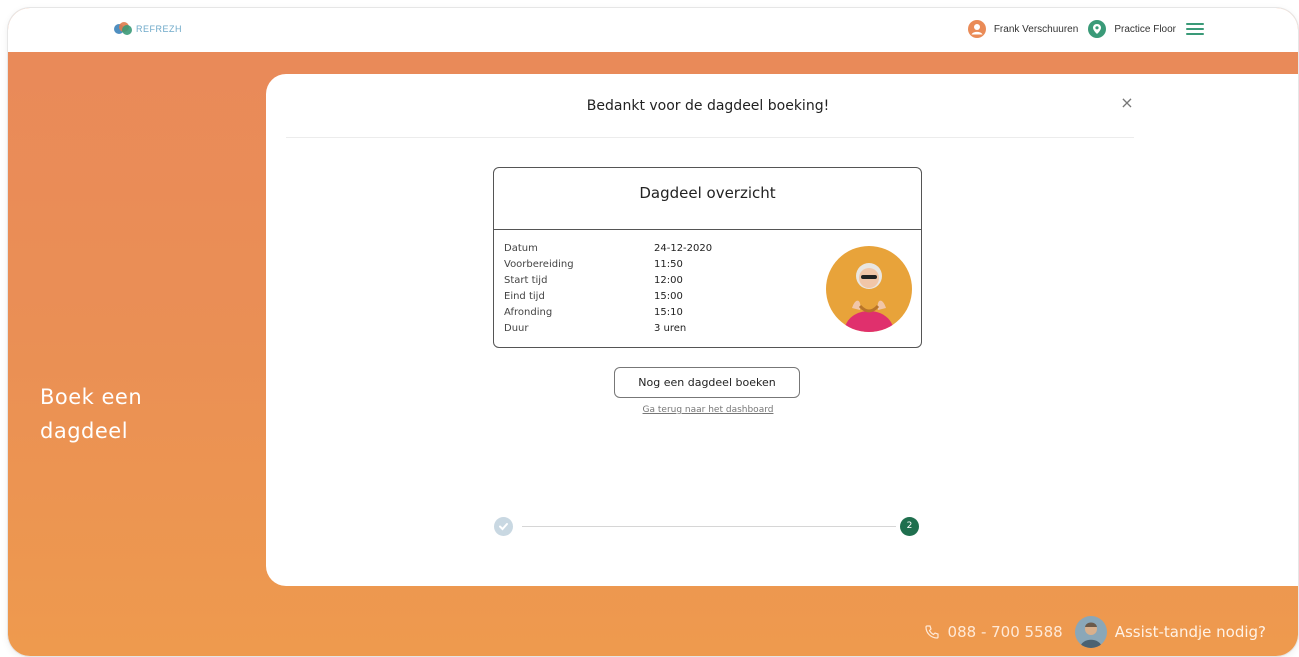 The width and height of the screenshot is (1299, 657). Describe the element at coordinates (521, 248) in the screenshot. I see `row-label: Datum` at that location.